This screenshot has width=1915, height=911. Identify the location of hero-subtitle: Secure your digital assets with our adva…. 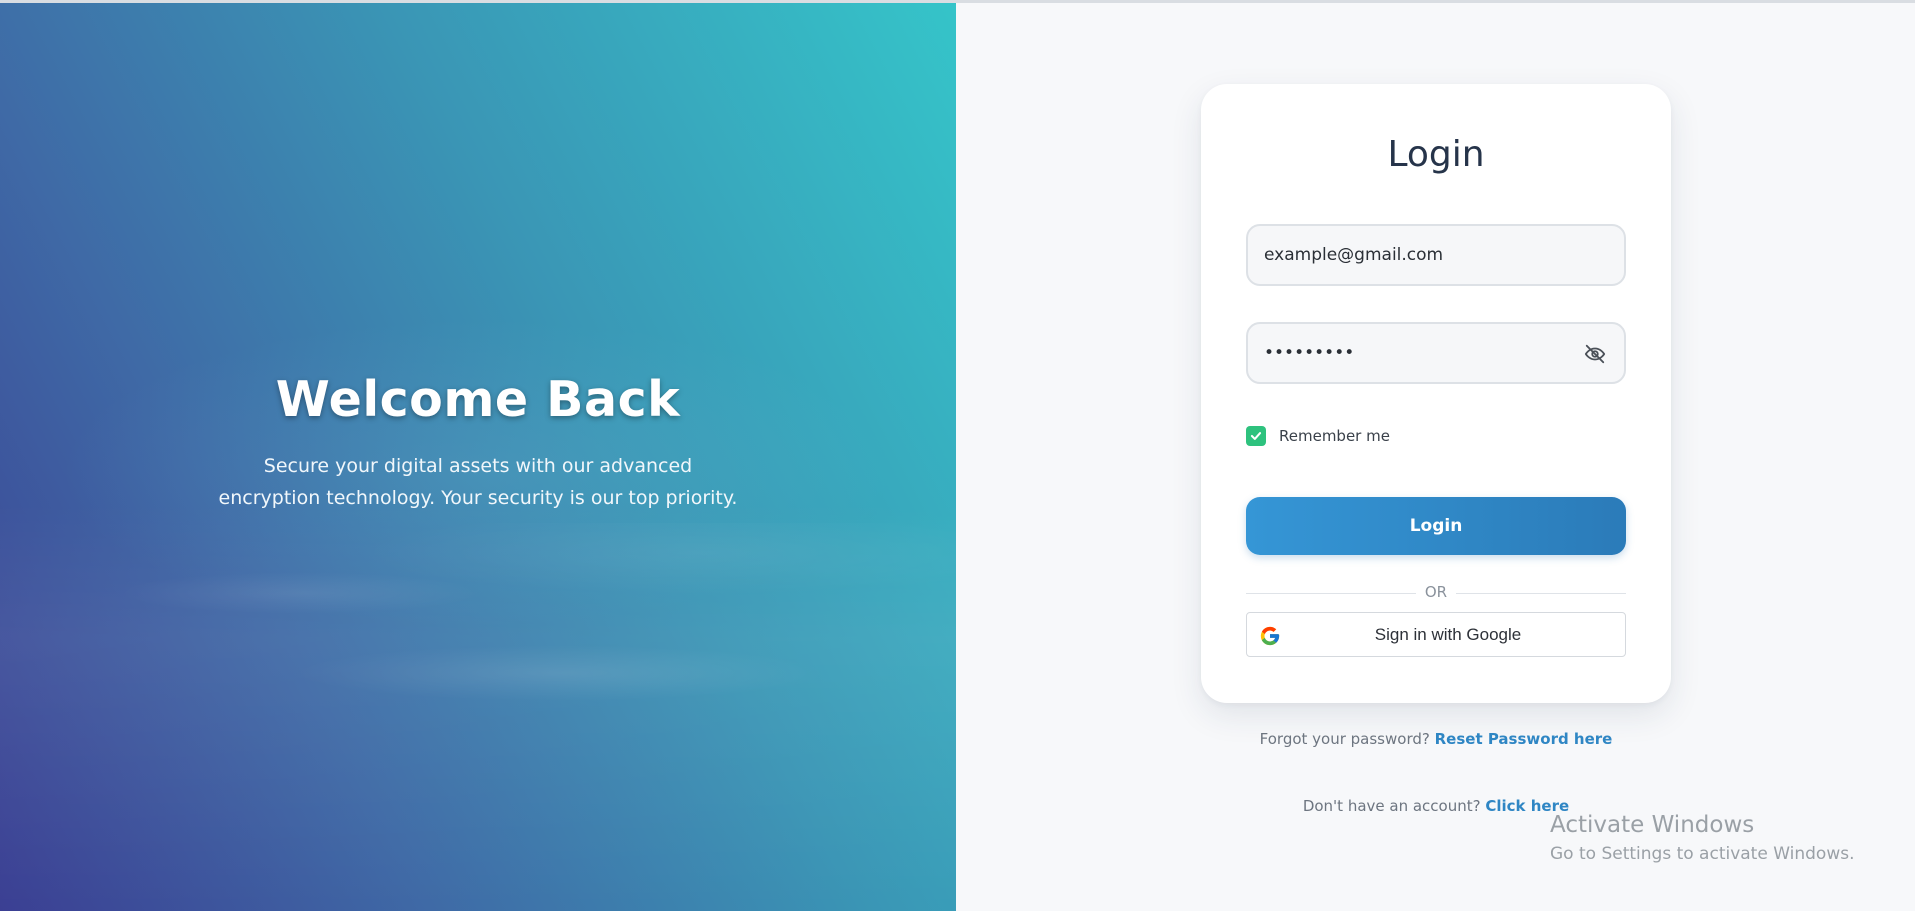
(478, 482).